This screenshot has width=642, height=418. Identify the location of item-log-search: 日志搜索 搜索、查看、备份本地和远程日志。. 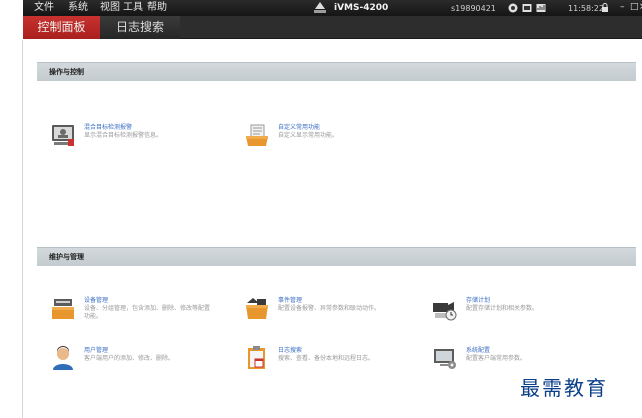
(339, 358).